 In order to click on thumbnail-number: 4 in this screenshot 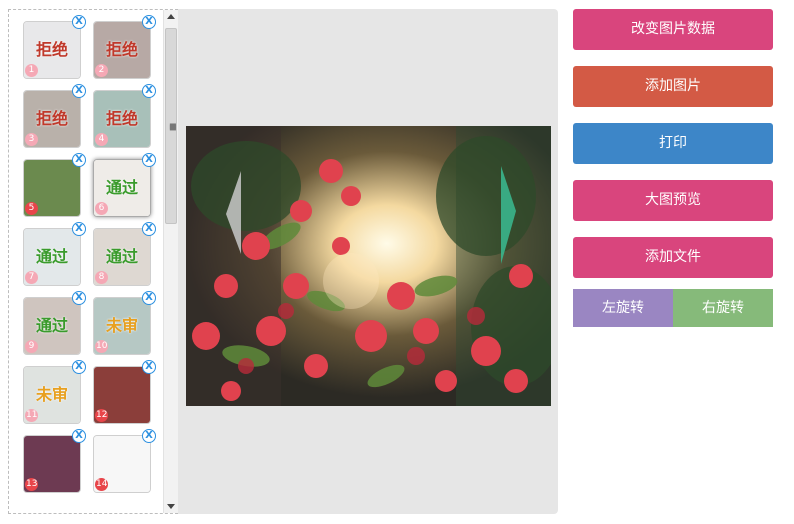, I will do `click(101, 139)`.